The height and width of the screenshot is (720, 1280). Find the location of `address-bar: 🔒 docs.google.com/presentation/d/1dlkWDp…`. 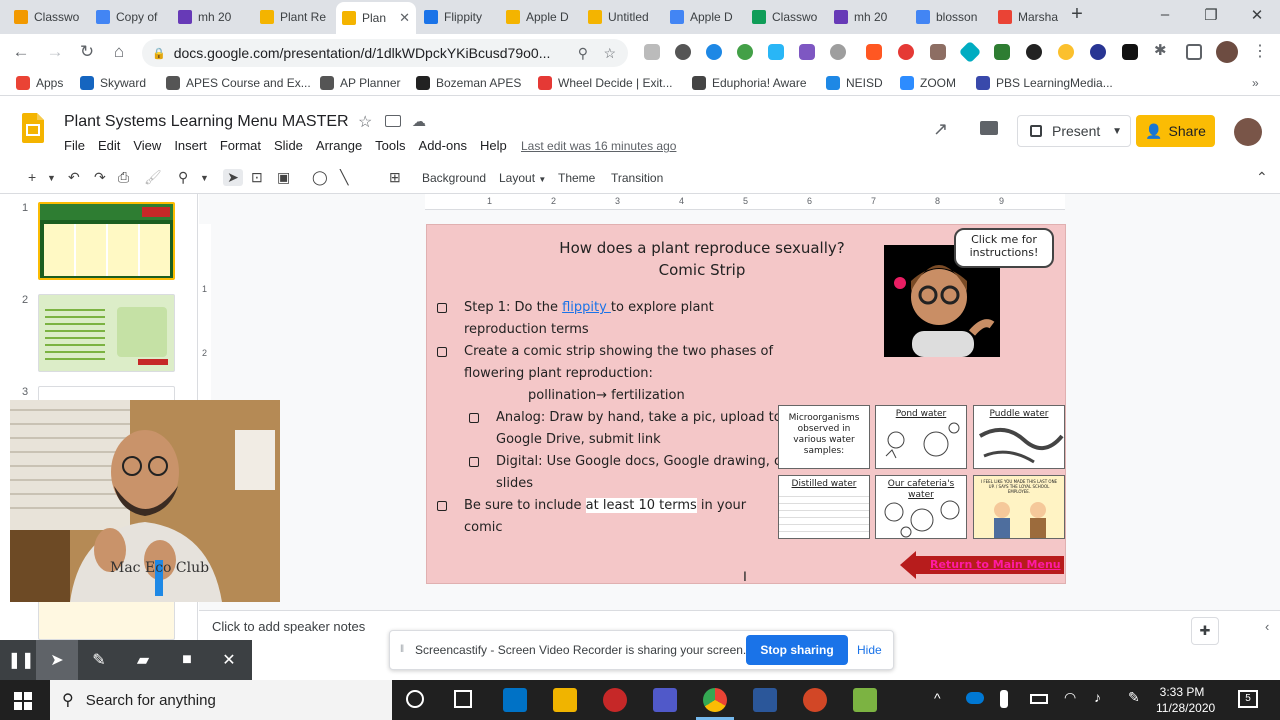

address-bar: 🔒 docs.google.com/presentation/d/1dlkWDp… is located at coordinates (385, 53).